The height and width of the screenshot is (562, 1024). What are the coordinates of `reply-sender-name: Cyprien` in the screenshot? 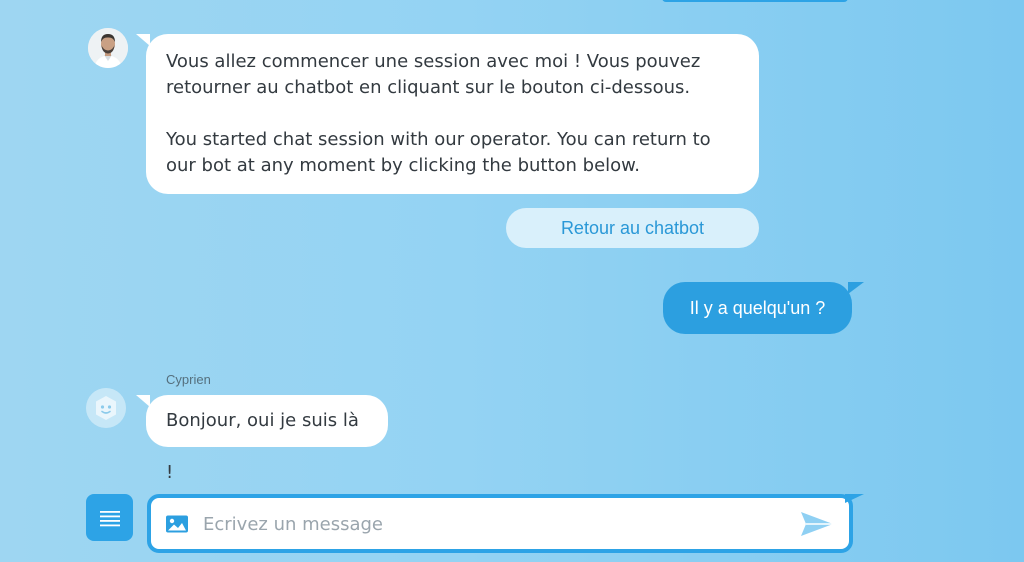 It's located at (188, 379).